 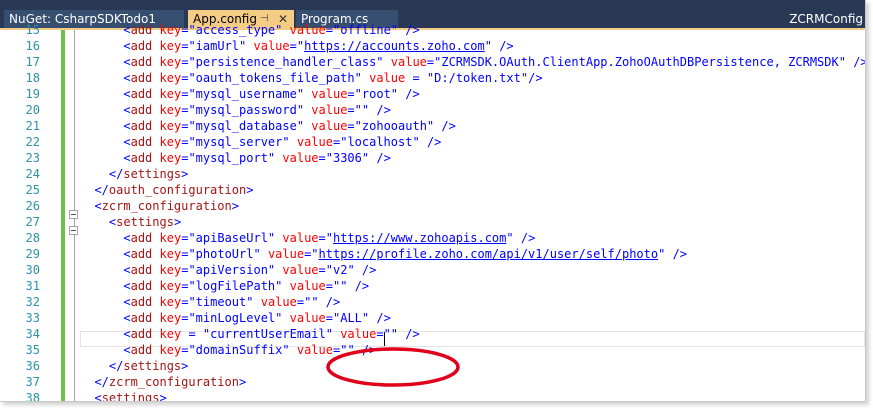 I want to click on line-number: 24, so click(x=32, y=174).